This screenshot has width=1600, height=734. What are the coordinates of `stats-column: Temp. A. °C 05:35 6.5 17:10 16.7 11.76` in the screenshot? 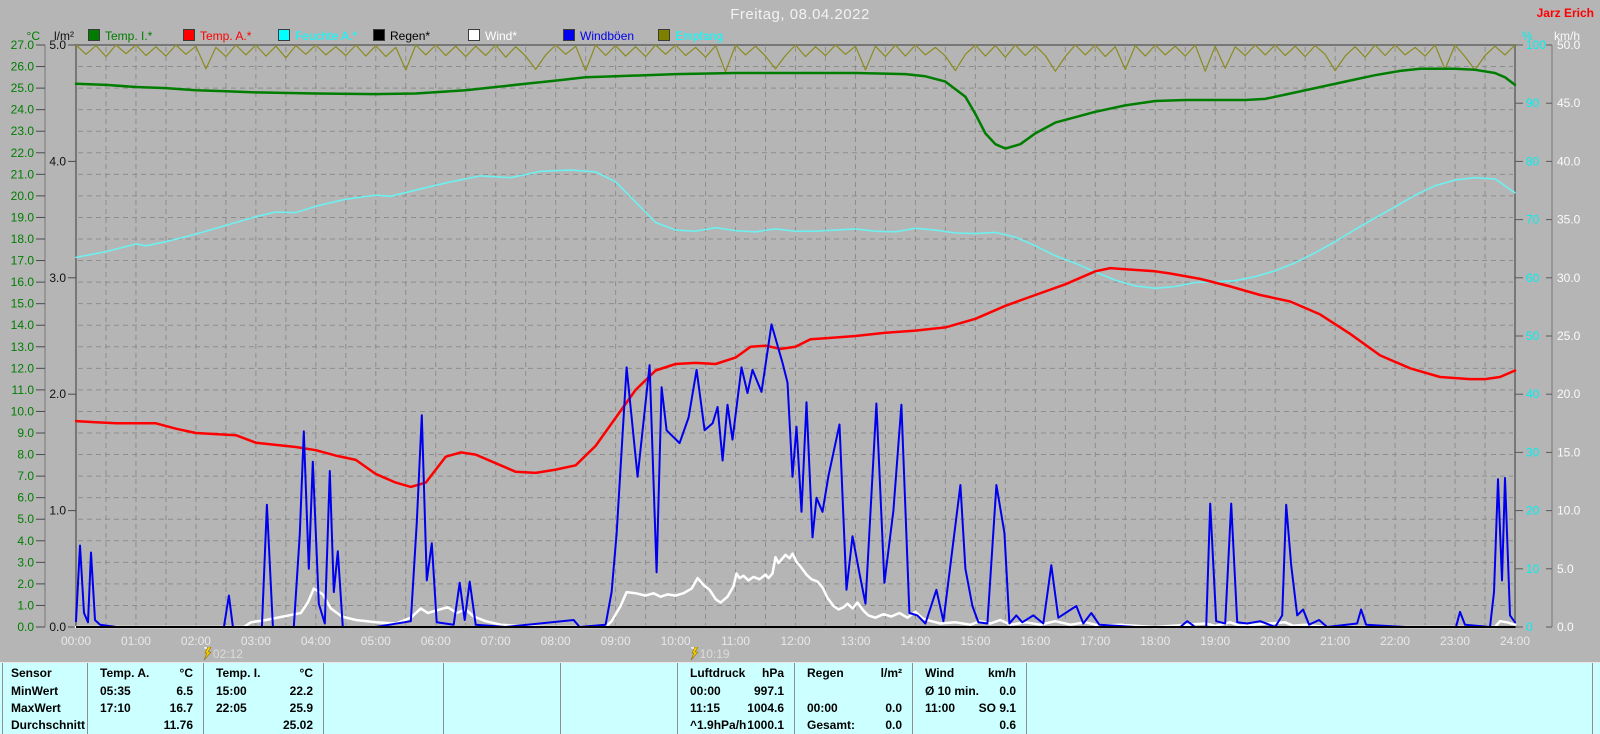 It's located at (146, 698).